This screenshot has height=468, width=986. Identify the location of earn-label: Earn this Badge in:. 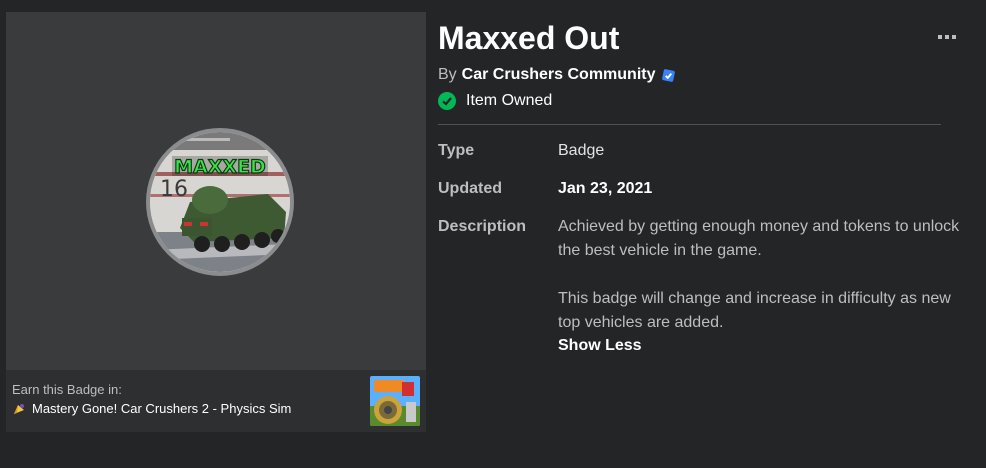
(67, 389).